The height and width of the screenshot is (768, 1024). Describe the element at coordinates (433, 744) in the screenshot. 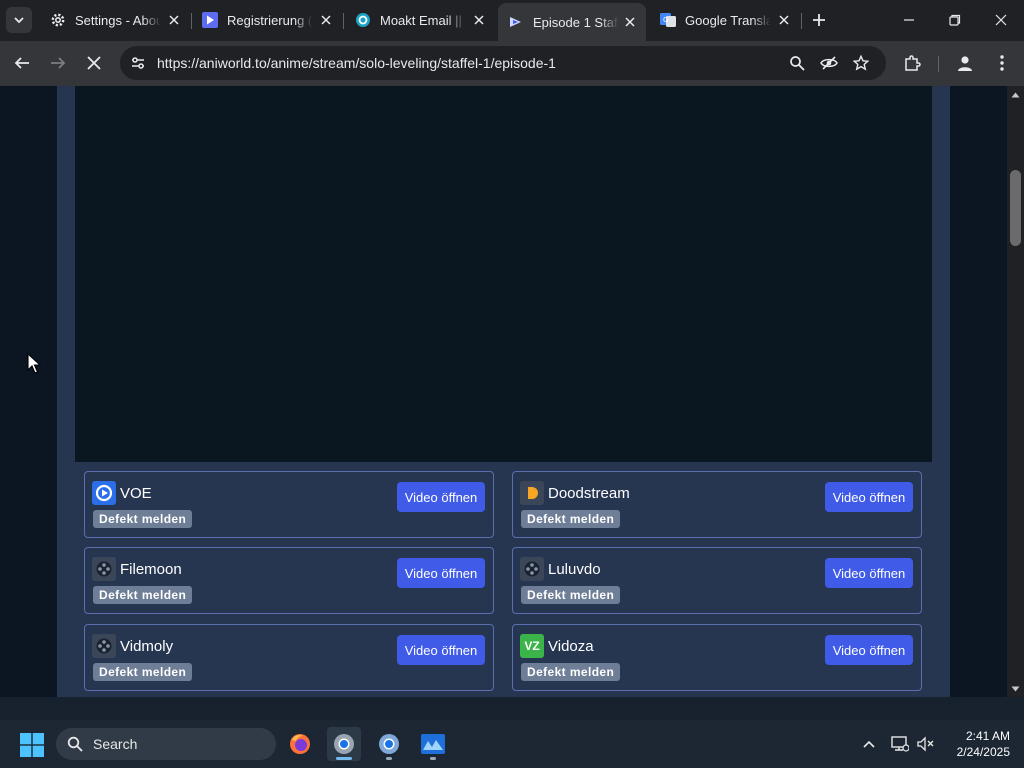

I see `taskbar-app` at that location.